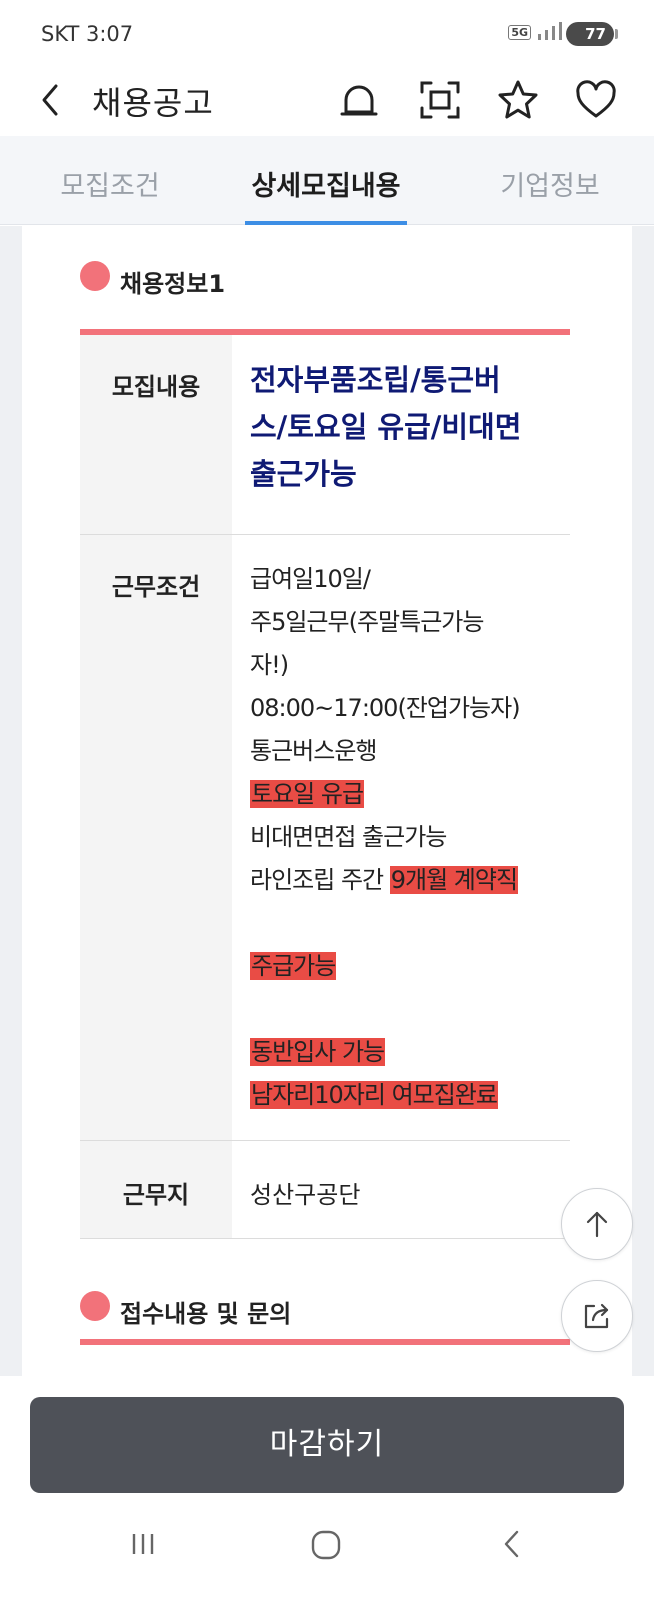  What do you see at coordinates (440, 100) in the screenshot?
I see `scan-icon` at bounding box center [440, 100].